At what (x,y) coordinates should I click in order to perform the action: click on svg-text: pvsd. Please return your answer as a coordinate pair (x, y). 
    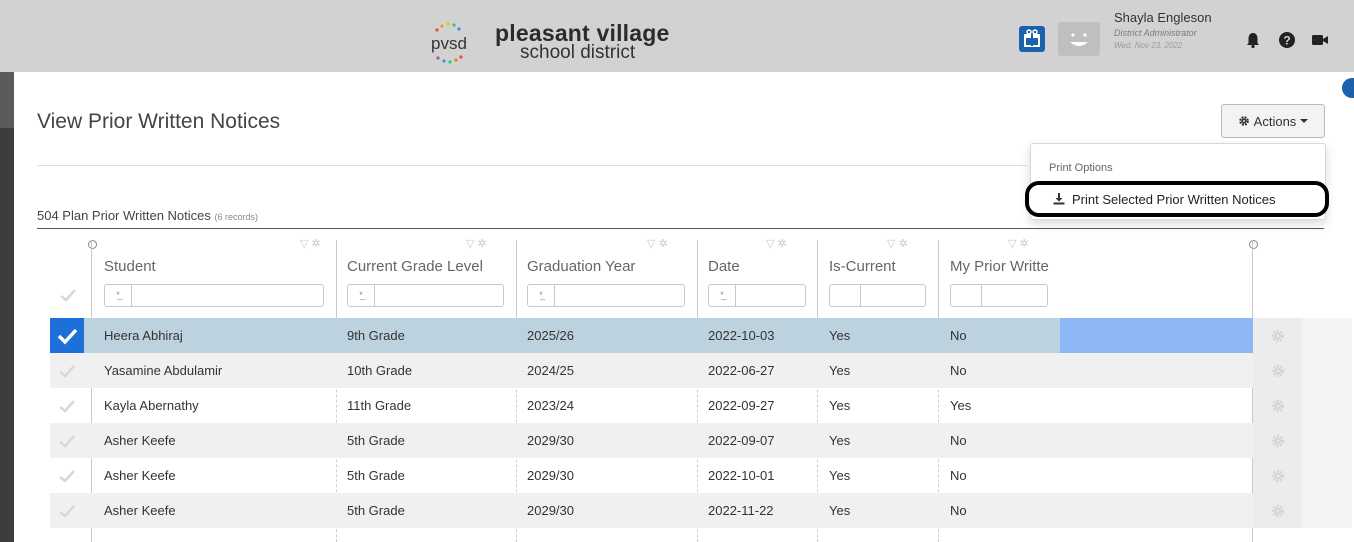
    Looking at the image, I should click on (449, 43).